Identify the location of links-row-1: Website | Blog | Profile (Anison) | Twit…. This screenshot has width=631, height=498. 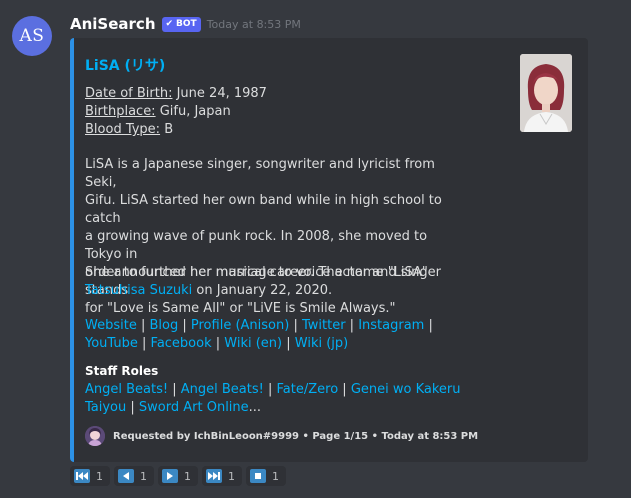
(259, 325).